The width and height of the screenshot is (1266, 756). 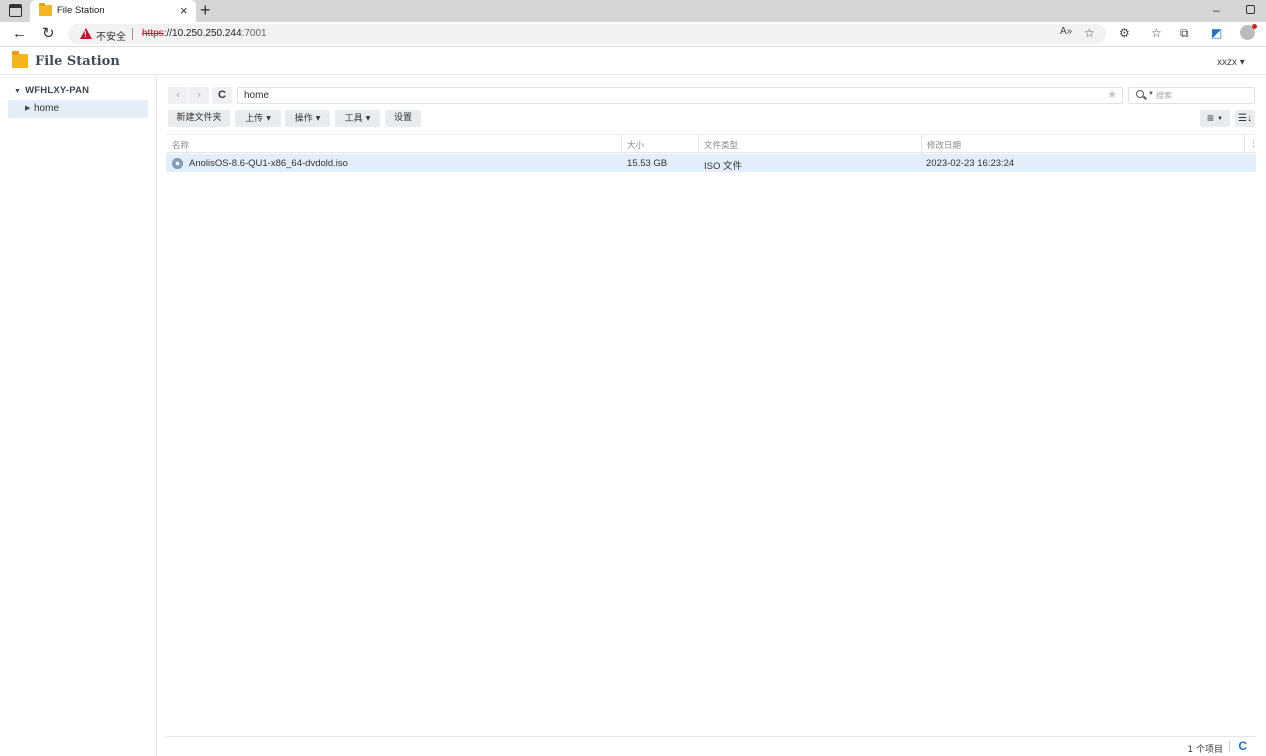 I want to click on app-header: File Station xxzx ▾, so click(x=633, y=61).